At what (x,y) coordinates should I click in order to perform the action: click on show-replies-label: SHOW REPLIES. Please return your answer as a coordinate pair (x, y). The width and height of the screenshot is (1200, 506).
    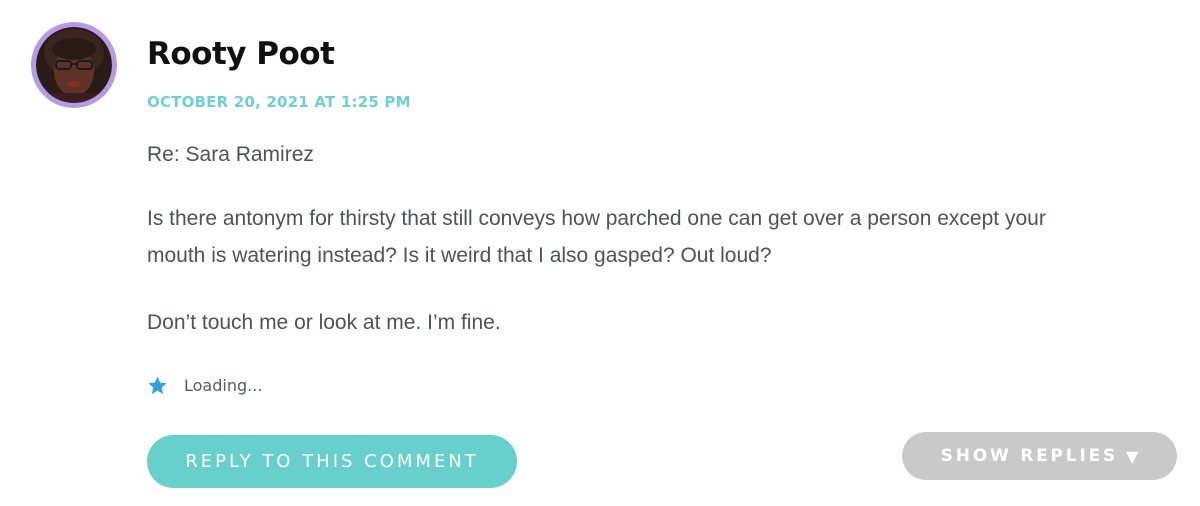
    Looking at the image, I should click on (1029, 456).